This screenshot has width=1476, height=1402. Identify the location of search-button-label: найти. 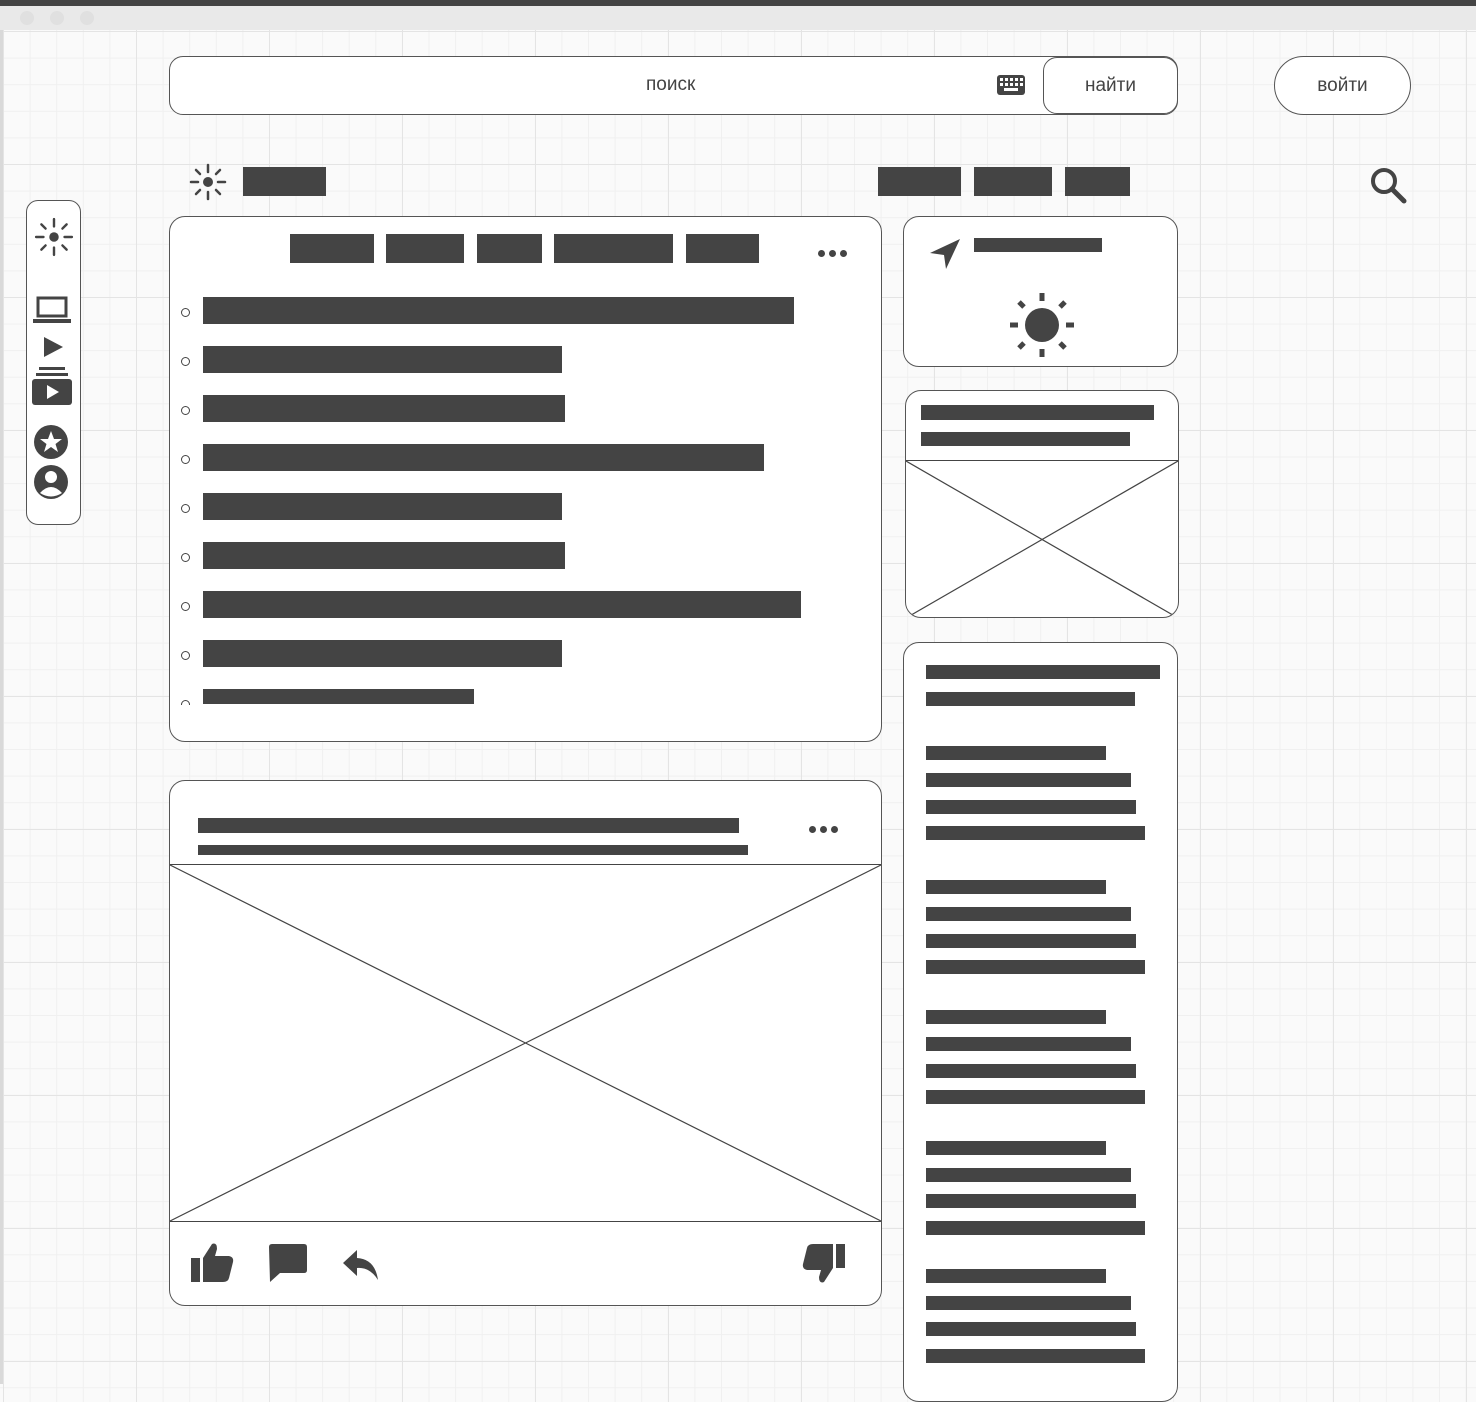
(1110, 85).